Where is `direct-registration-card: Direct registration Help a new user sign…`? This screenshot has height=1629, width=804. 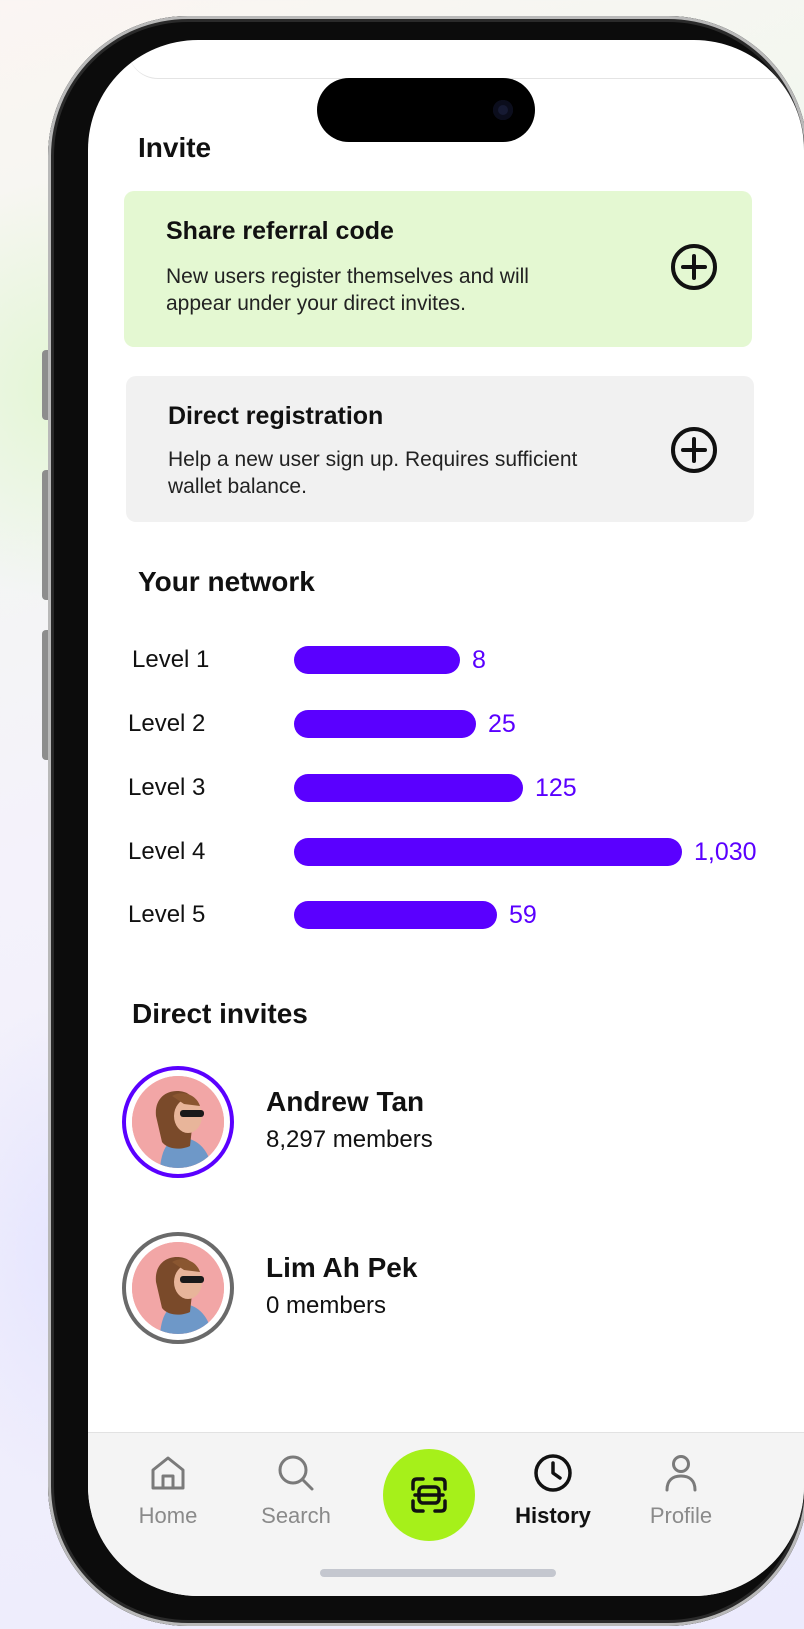
direct-registration-card: Direct registration Help a new user sign… is located at coordinates (440, 449).